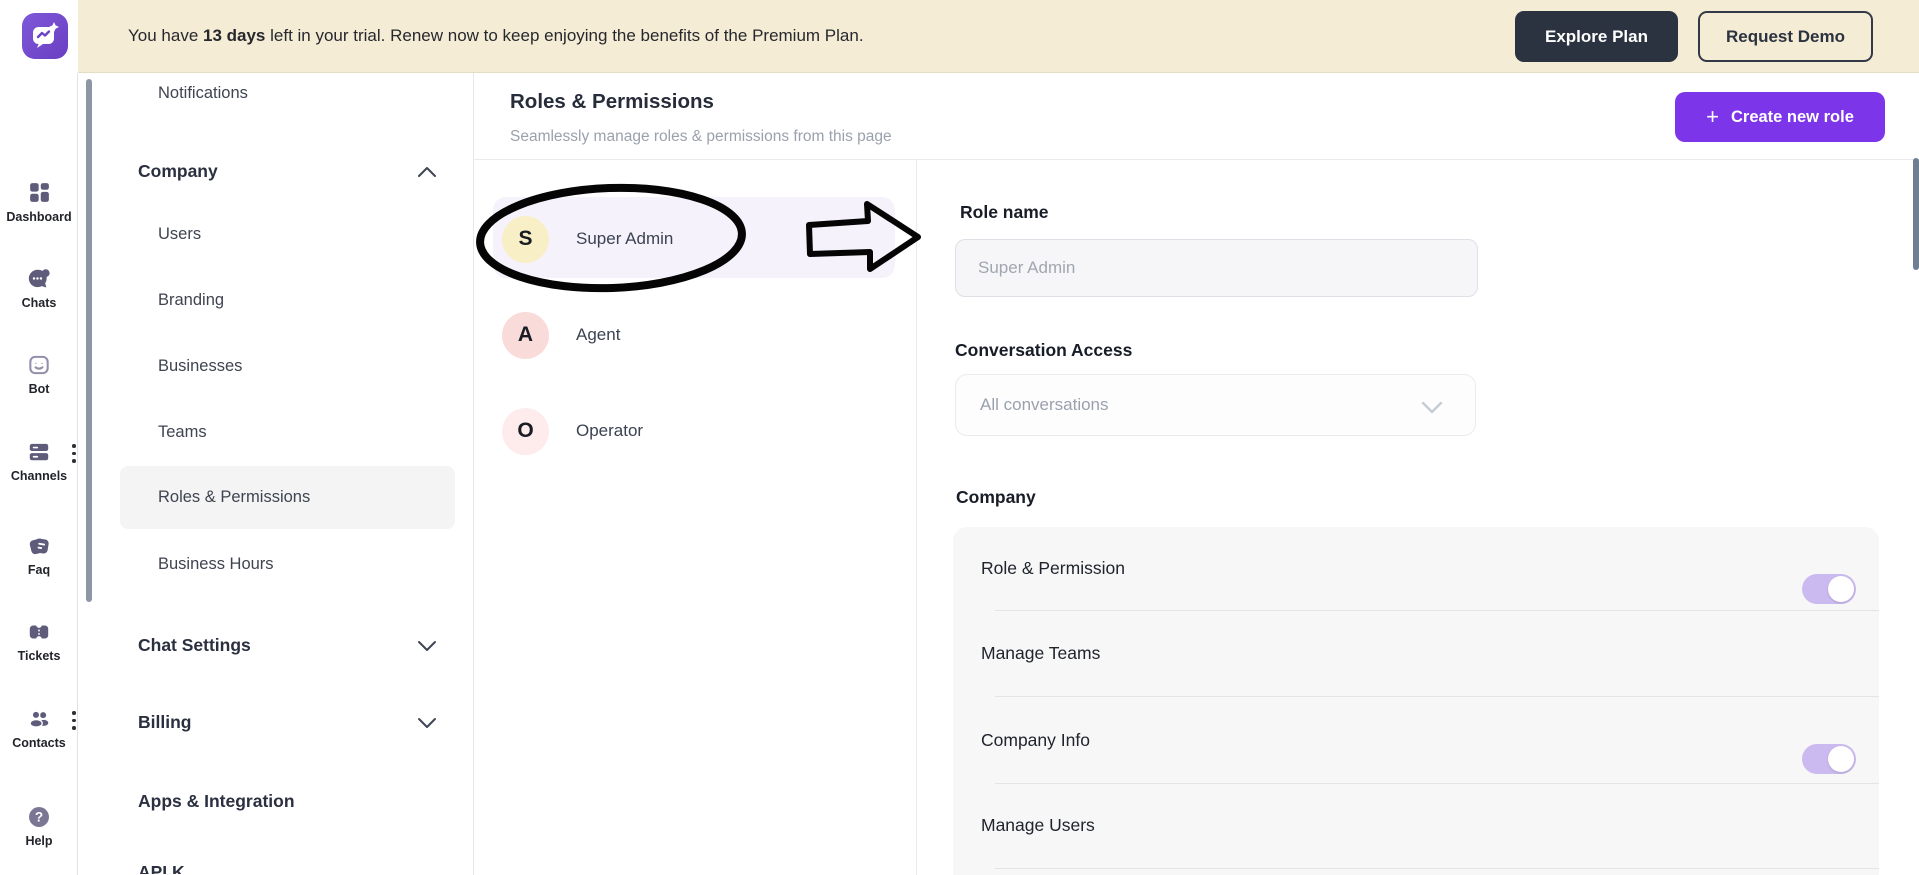 The height and width of the screenshot is (875, 1919). I want to click on help-icon: ?, so click(39, 816).